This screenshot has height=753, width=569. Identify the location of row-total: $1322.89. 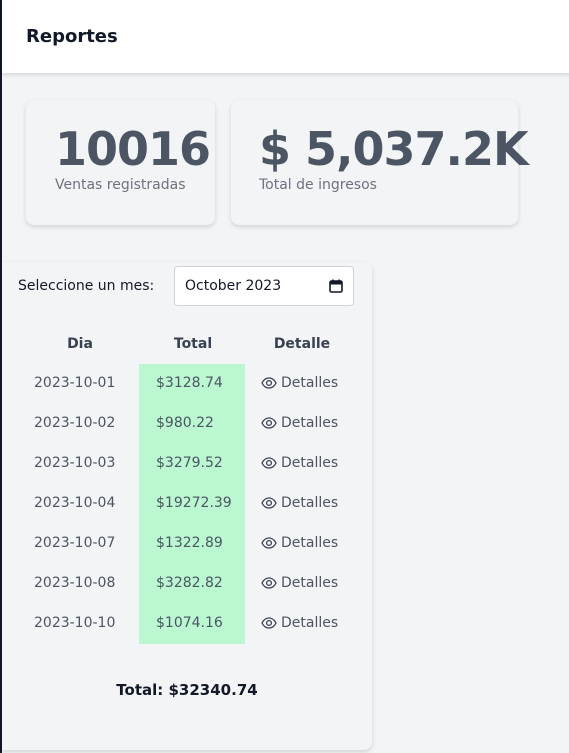
(189, 543).